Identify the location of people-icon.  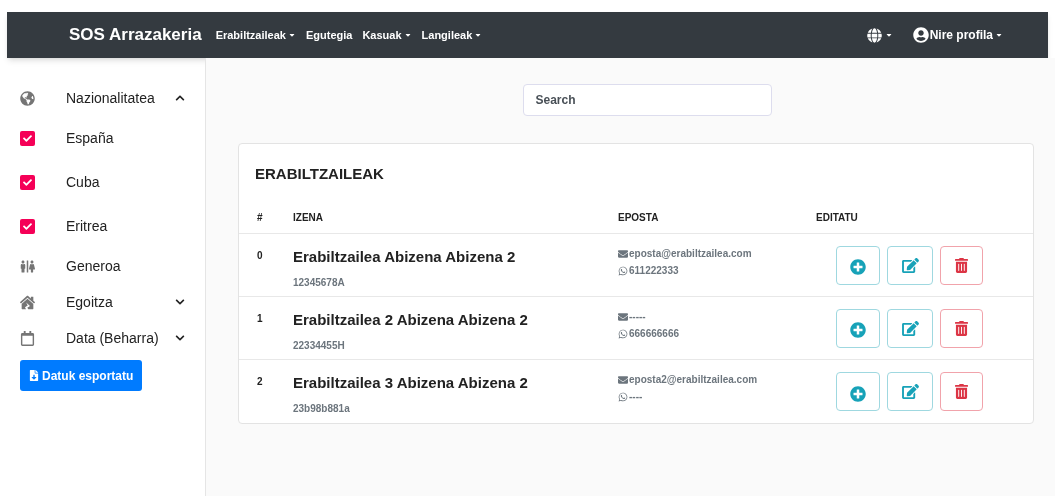
(27, 266).